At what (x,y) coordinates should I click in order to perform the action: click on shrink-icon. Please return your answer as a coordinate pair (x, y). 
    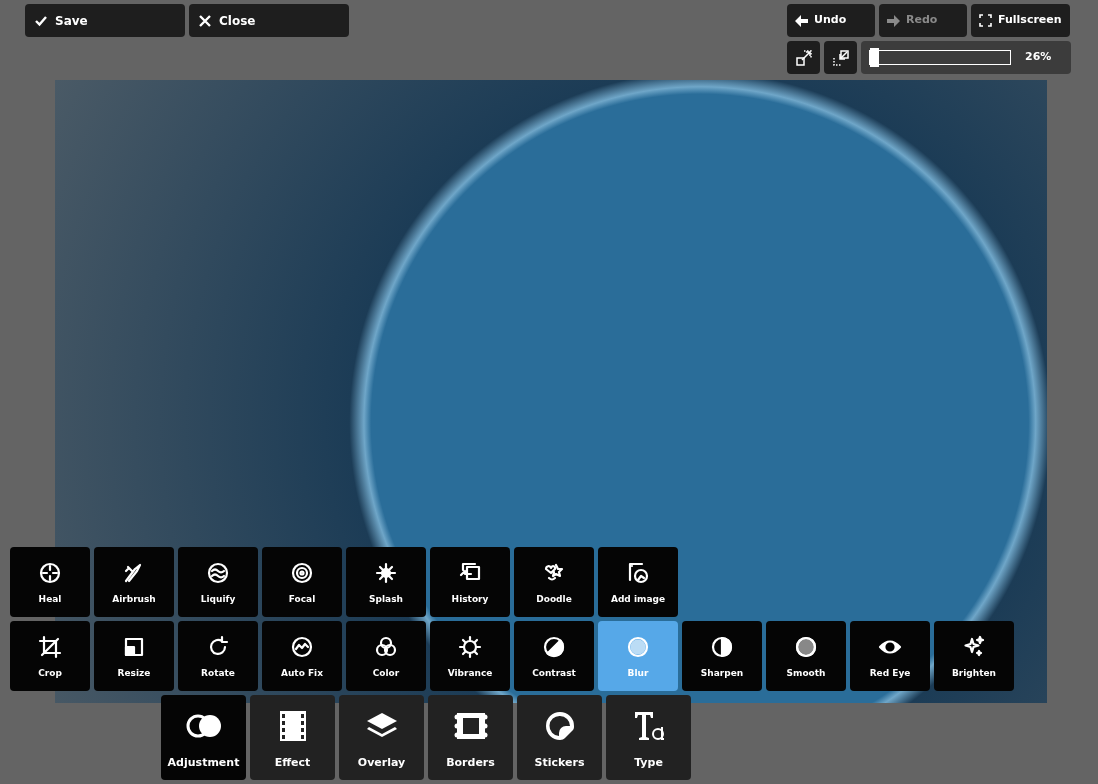
    Looking at the image, I should click on (840, 57).